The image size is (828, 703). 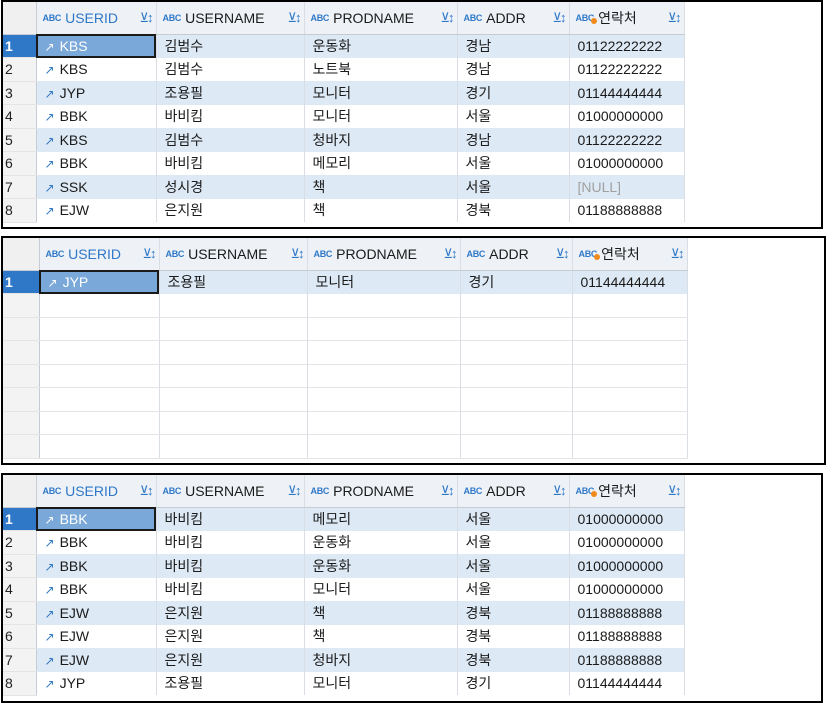 I want to click on table-row: 2 ↗ KBS 김범수 노트북 경남 01122222222, so click(x=344, y=69).